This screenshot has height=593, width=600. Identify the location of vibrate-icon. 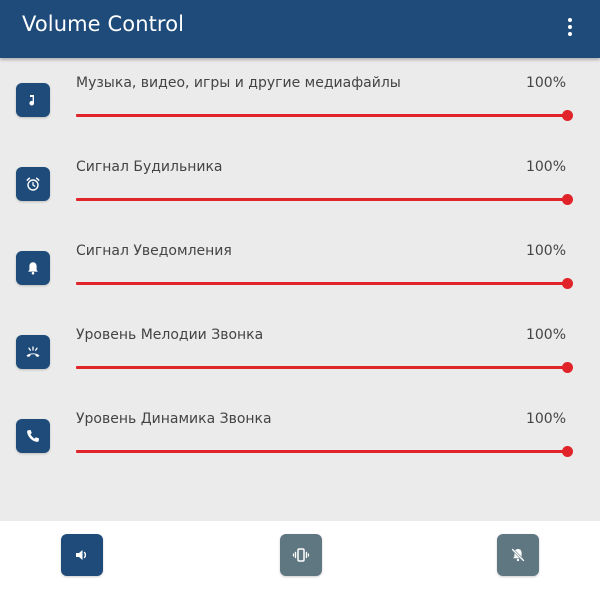
(301, 555).